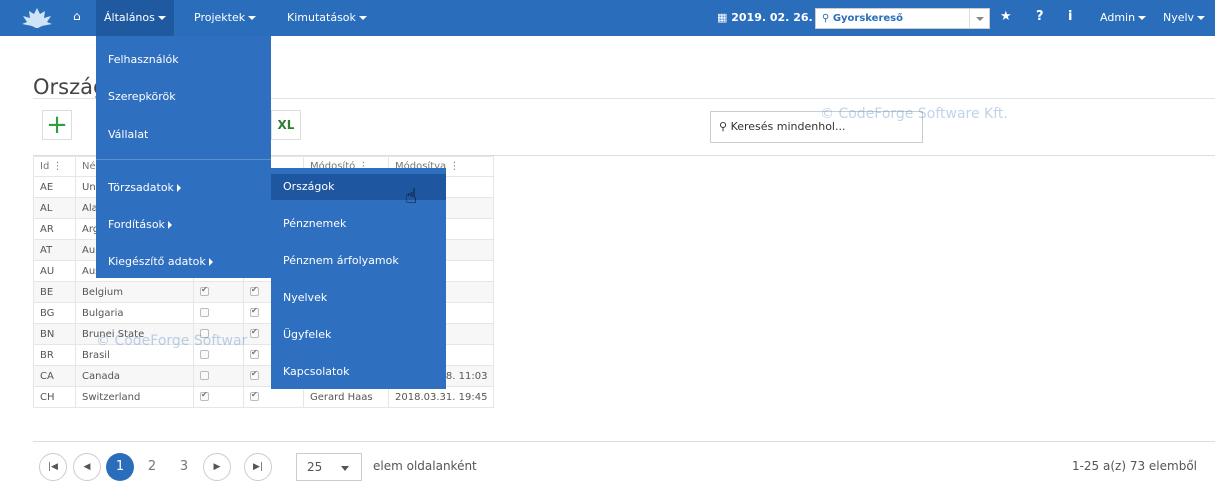 The image size is (1215, 495). Describe the element at coordinates (425, 466) in the screenshot. I see `per-page-label: elem oldalanként` at that location.